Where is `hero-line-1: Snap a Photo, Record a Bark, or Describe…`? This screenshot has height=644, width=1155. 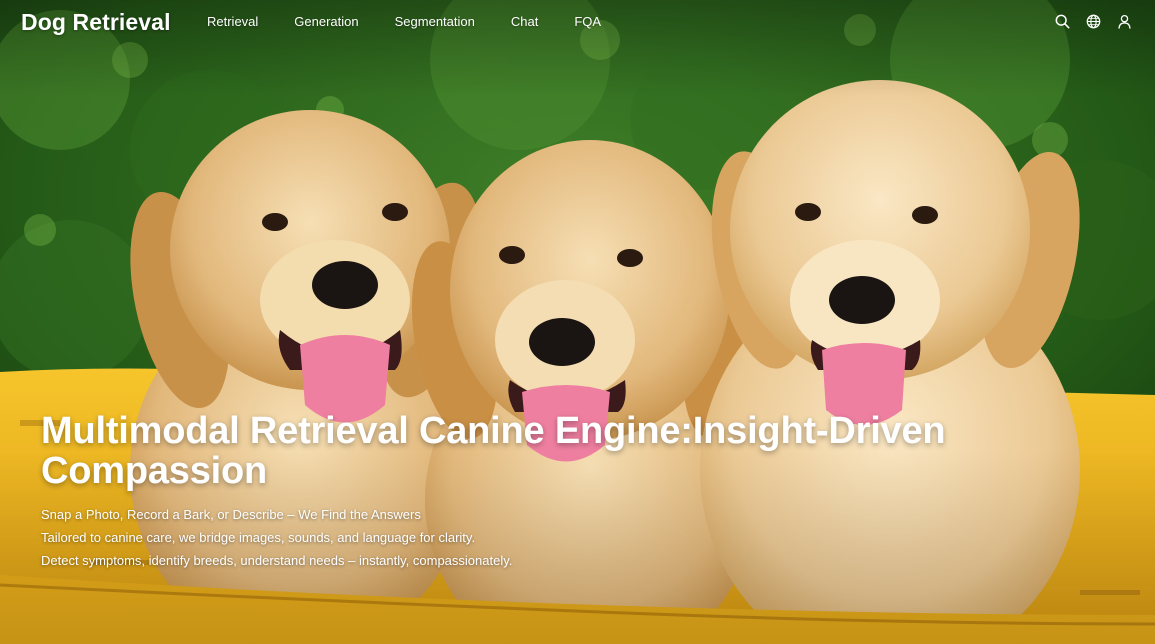 hero-line-1: Snap a Photo, Record a Bark, or Describe… is located at coordinates (231, 514).